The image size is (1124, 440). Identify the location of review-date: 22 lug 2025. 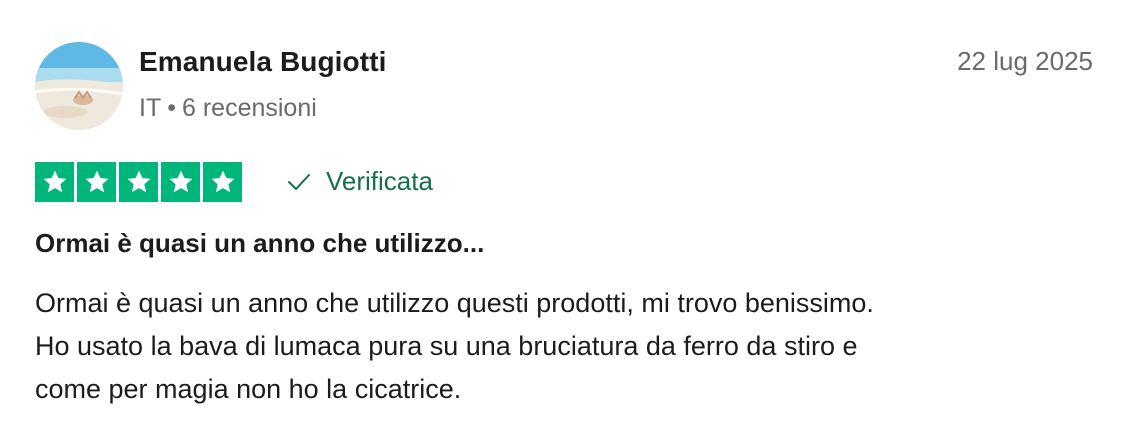
(1025, 61).